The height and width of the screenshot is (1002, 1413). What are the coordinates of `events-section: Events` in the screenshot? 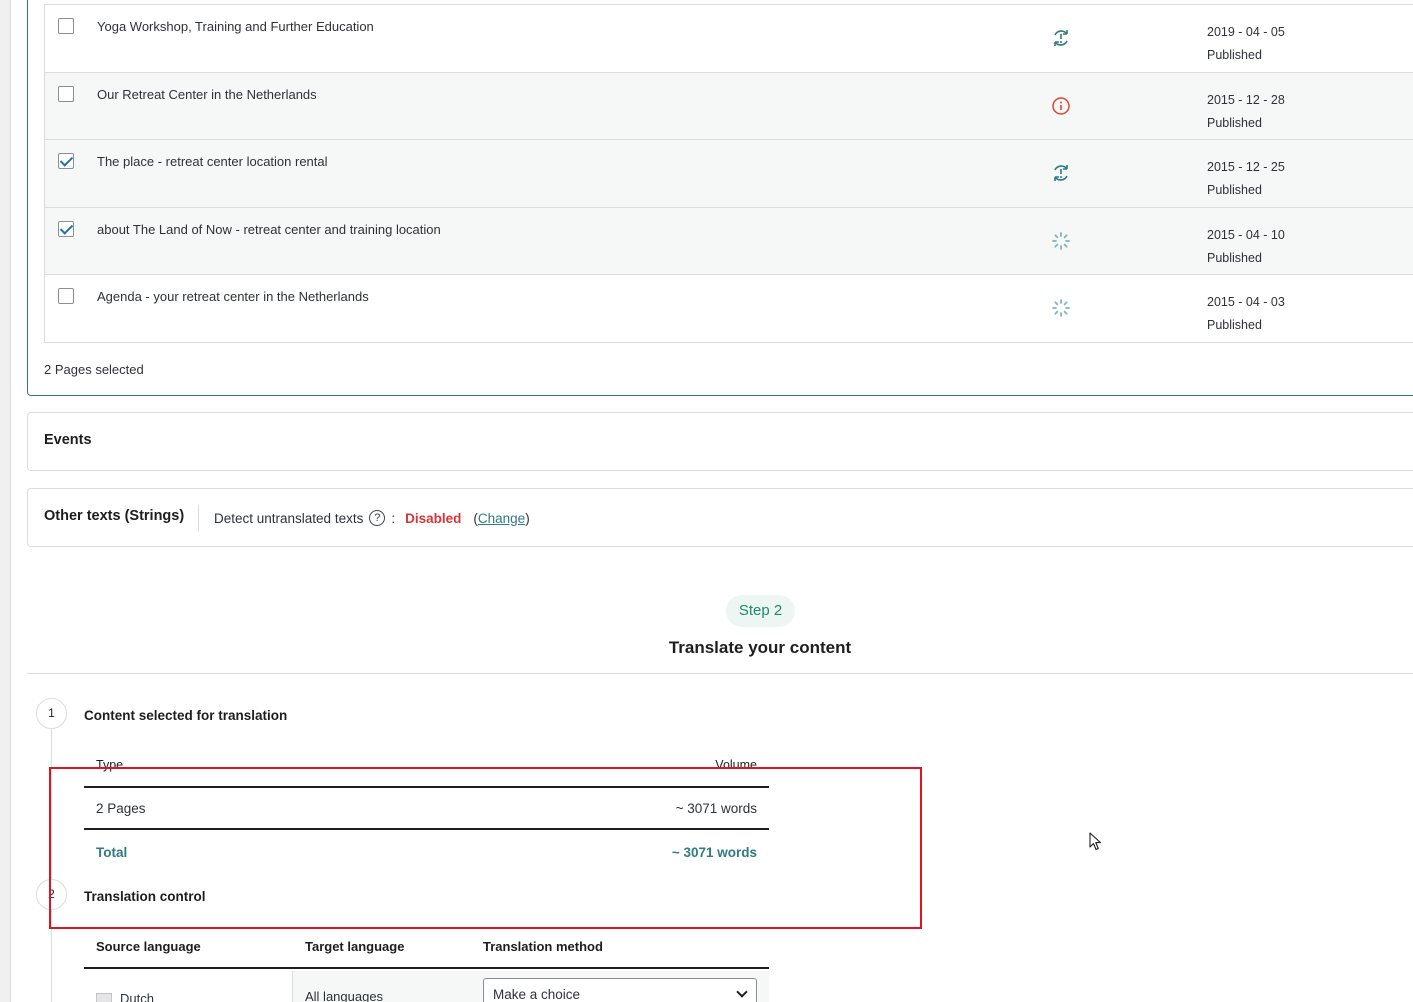 It's located at (720, 441).